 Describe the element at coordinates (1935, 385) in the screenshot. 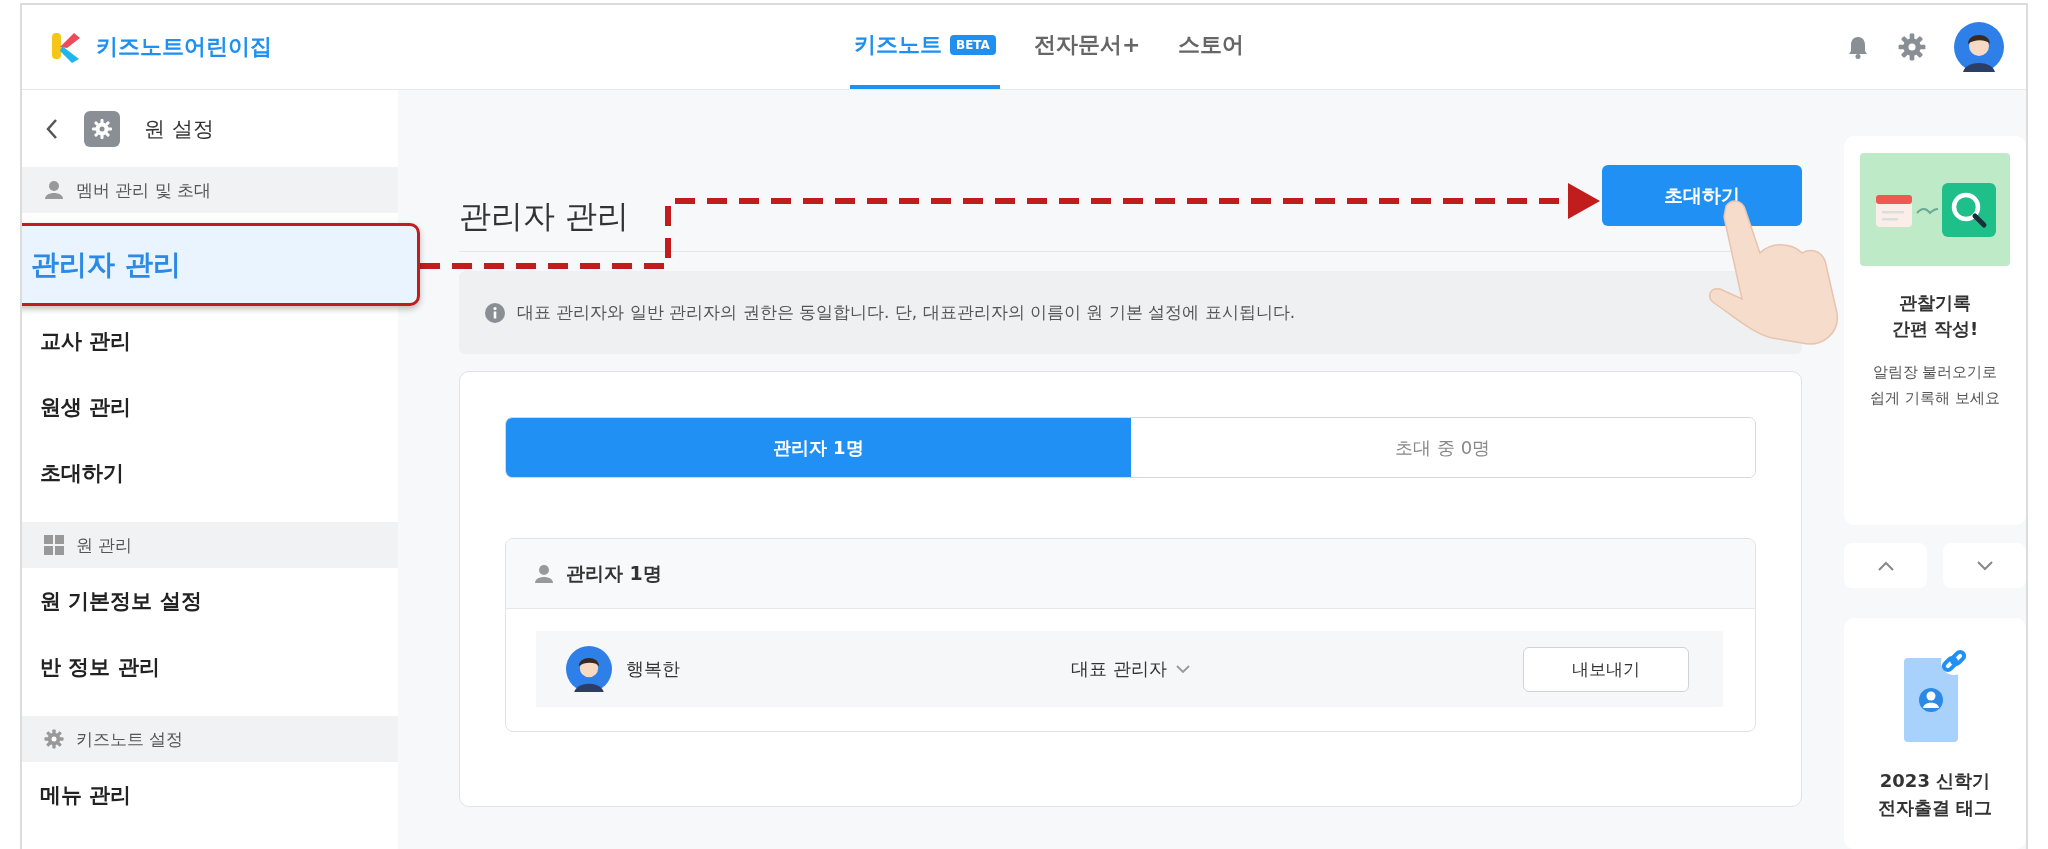

I see `promo-description: 알림장 불러오기로 쉽게 기록해 보세요` at that location.